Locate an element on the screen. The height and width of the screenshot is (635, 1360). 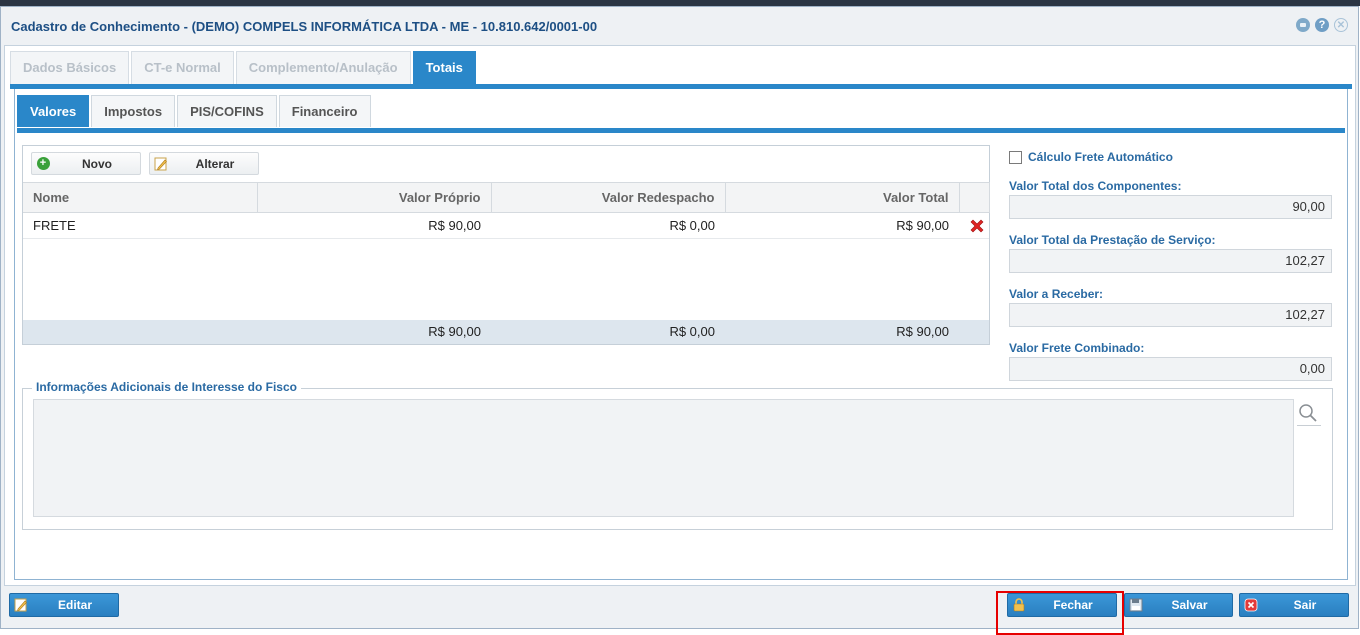
total-valor-redespacho: R$ 0,00 is located at coordinates (692, 331).